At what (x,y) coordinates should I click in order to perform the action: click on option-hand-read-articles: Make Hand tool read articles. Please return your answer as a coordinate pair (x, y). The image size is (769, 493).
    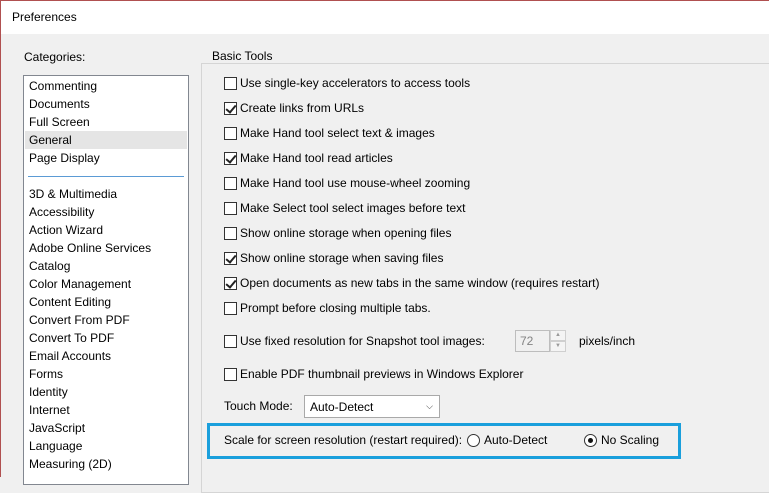
    Looking at the image, I should click on (308, 158).